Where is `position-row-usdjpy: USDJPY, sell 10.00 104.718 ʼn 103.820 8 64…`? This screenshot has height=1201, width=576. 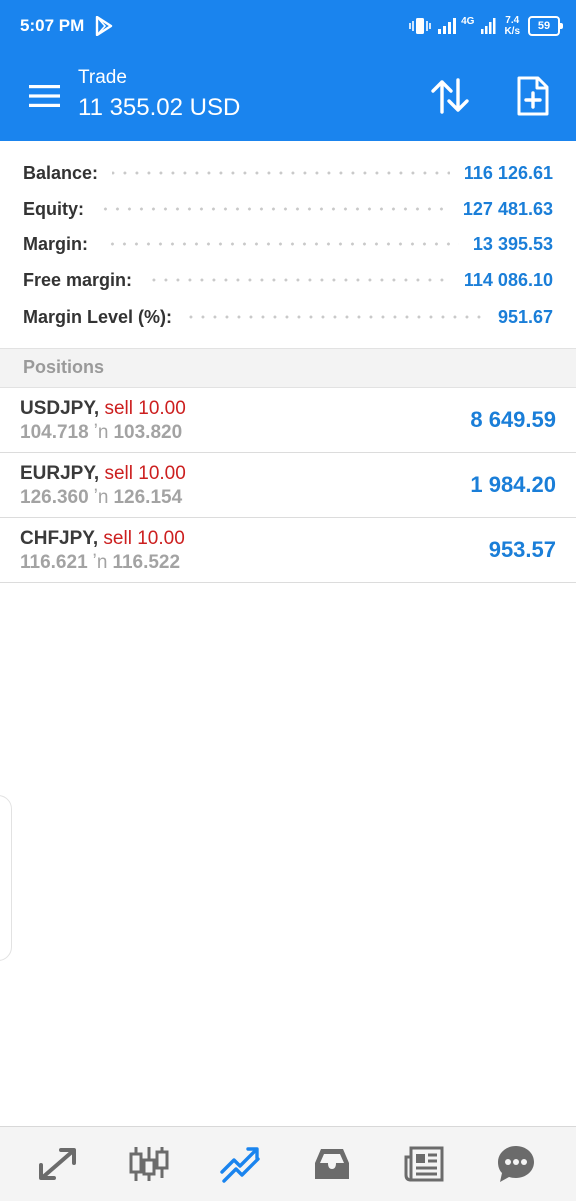
position-row-usdjpy: USDJPY, sell 10.00 104.718 ʼn 103.820 8 64… is located at coordinates (288, 420).